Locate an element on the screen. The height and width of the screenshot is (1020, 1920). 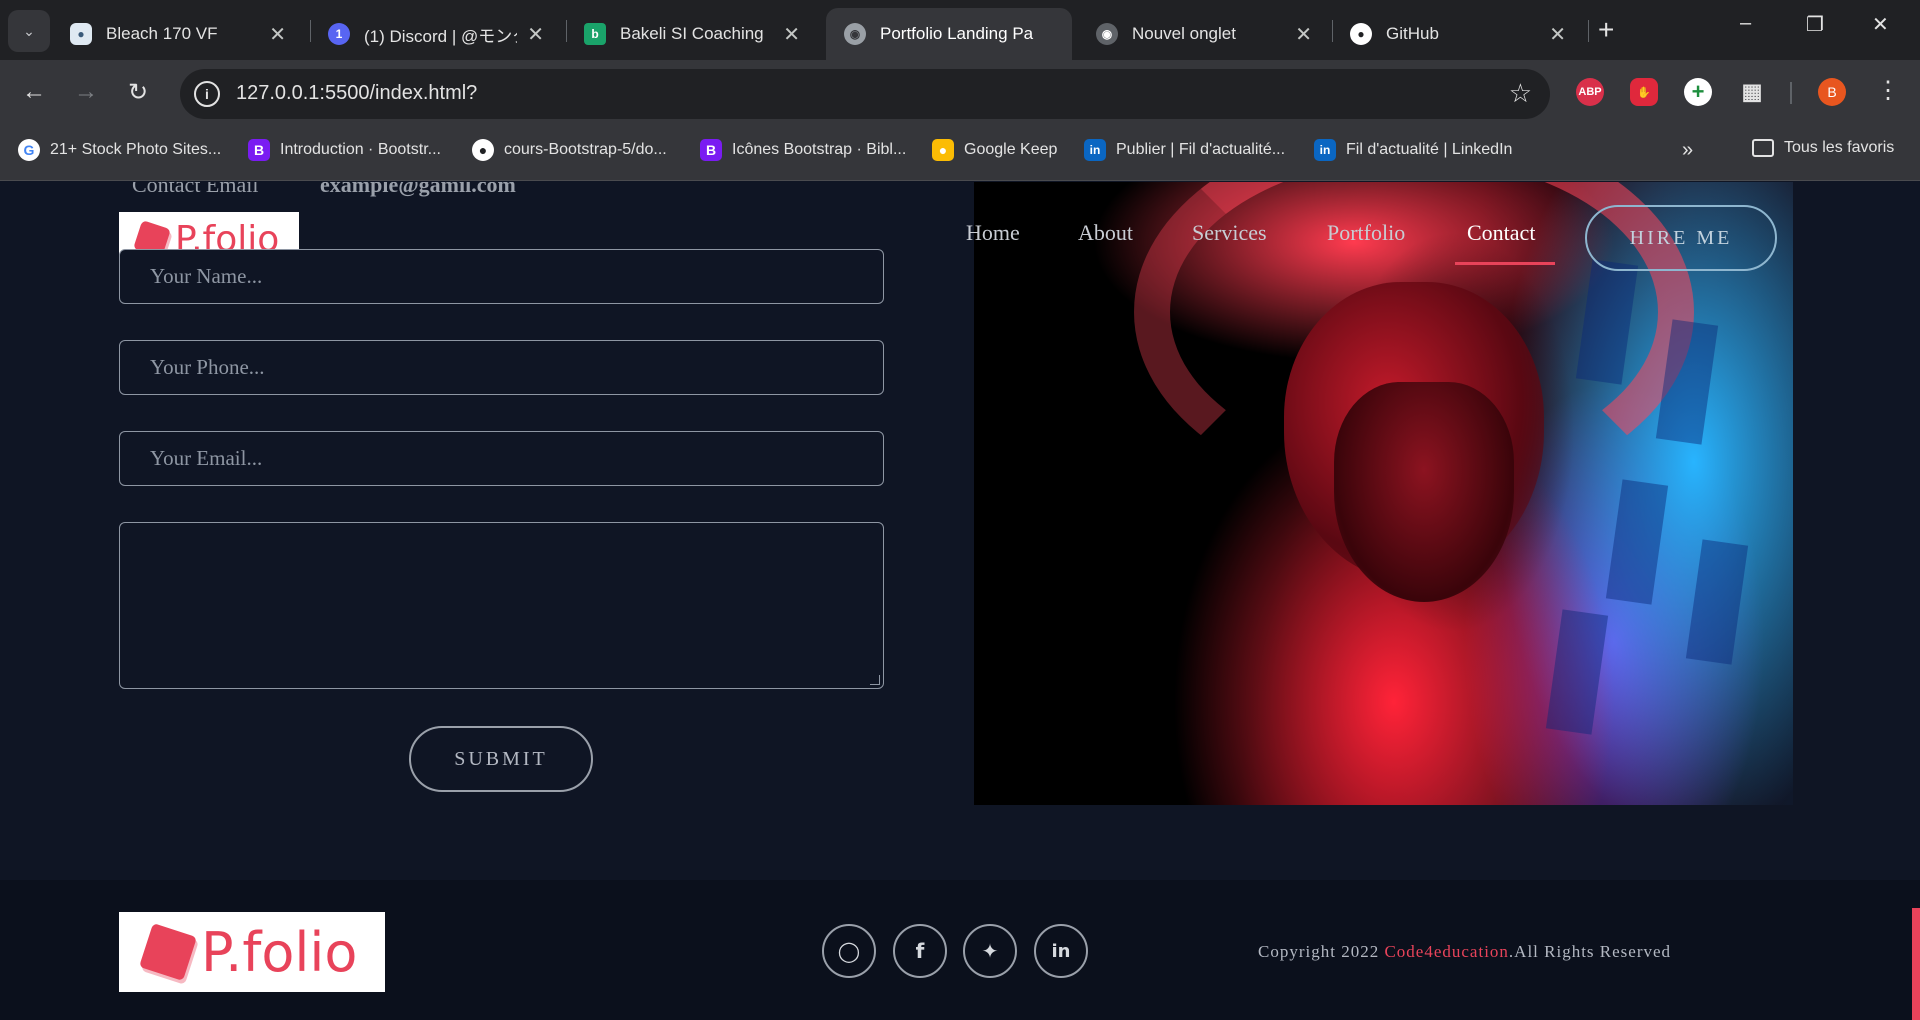
tab-new: ◉ Nouvel onglet ✕ is located at coordinates (1203, 34).